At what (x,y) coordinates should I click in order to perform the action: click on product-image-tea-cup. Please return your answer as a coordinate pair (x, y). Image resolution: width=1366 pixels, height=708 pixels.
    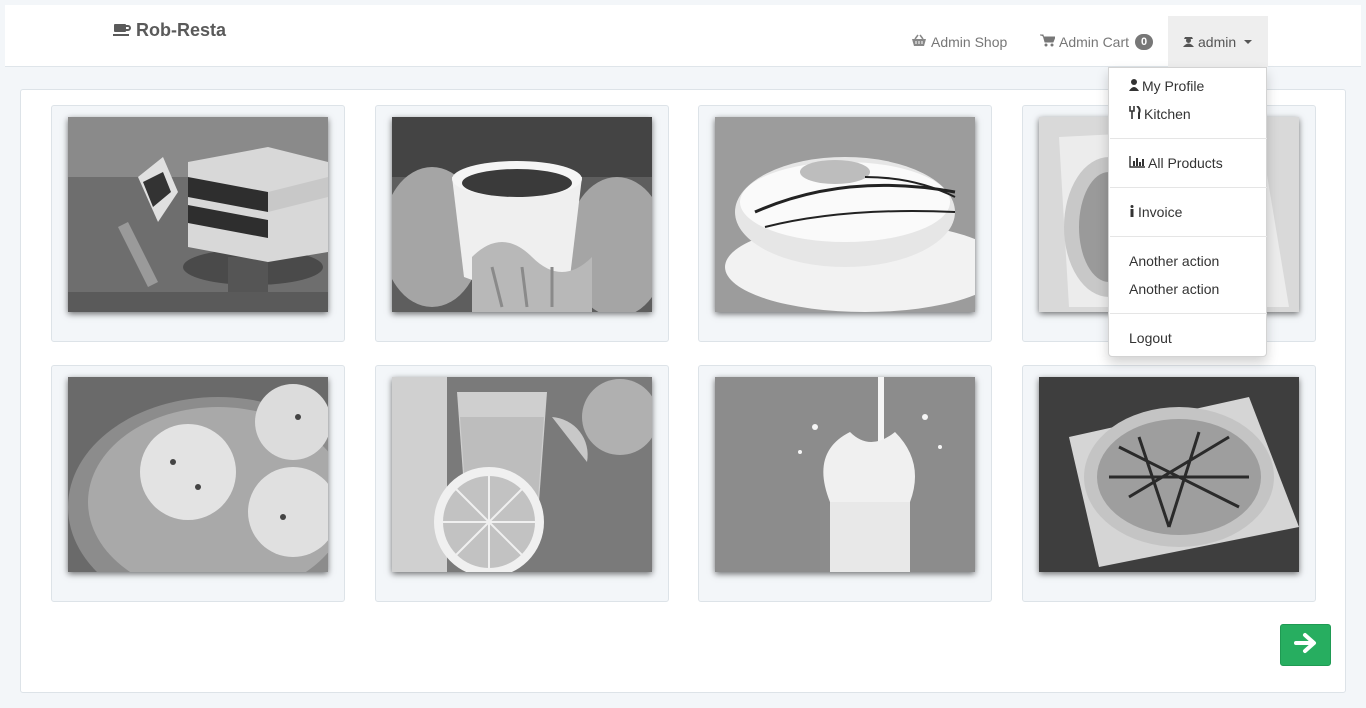
    Looking at the image, I should click on (522, 214).